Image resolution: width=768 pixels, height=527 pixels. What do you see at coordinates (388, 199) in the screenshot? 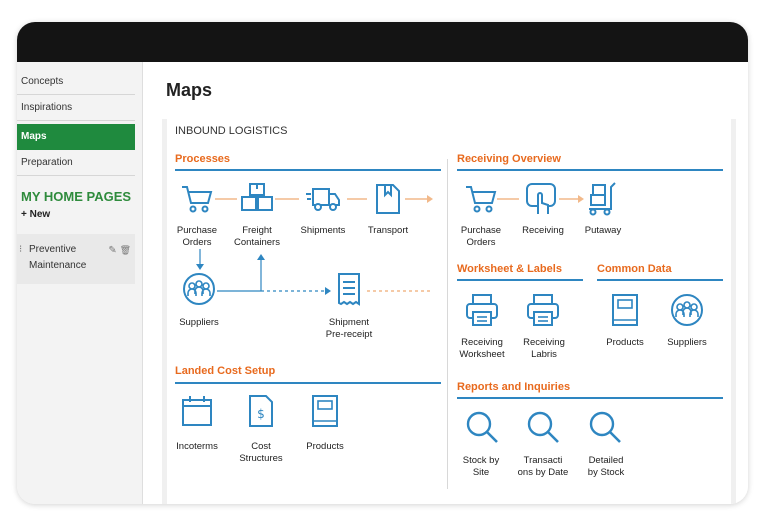
I see `document-icon` at bounding box center [388, 199].